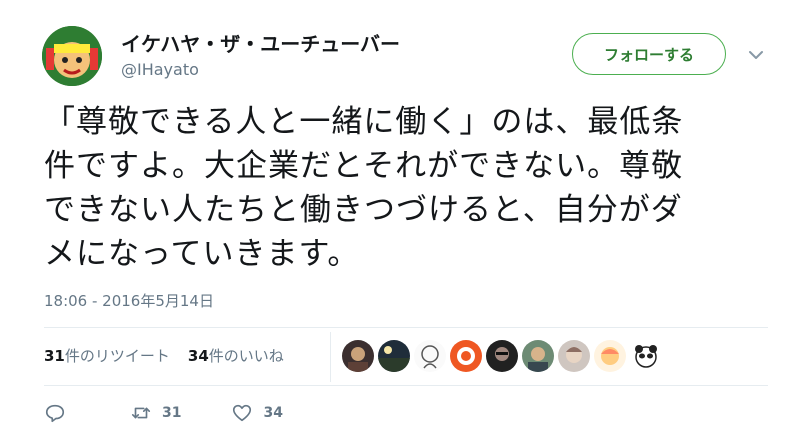 The image size is (798, 438). Describe the element at coordinates (330, 357) in the screenshot. I see `stats-separator` at that location.